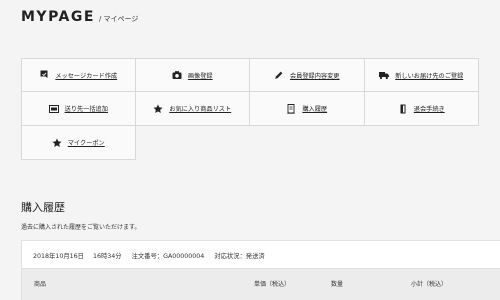 Image resolution: width=500 pixels, height=300 pixels. What do you see at coordinates (403, 109) in the screenshot?
I see `door-icon` at bounding box center [403, 109].